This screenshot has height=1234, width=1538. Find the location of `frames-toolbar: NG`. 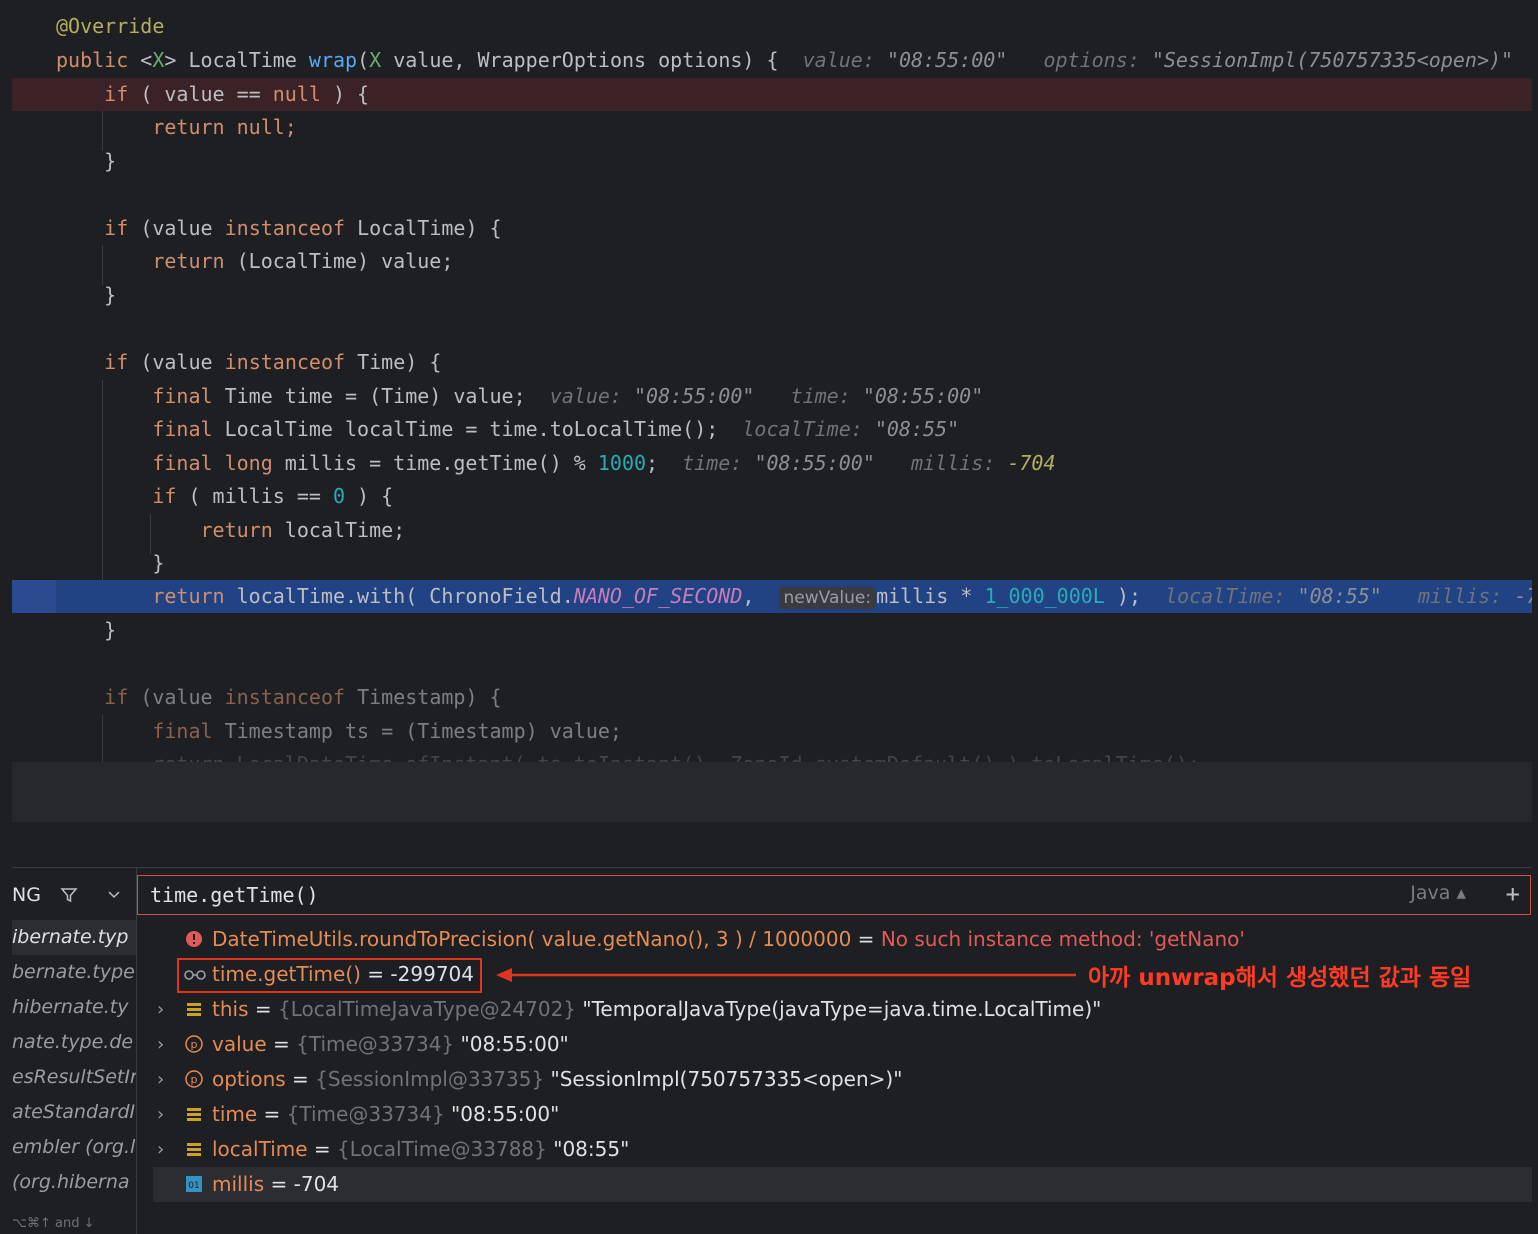

frames-toolbar: NG is located at coordinates (74, 895).